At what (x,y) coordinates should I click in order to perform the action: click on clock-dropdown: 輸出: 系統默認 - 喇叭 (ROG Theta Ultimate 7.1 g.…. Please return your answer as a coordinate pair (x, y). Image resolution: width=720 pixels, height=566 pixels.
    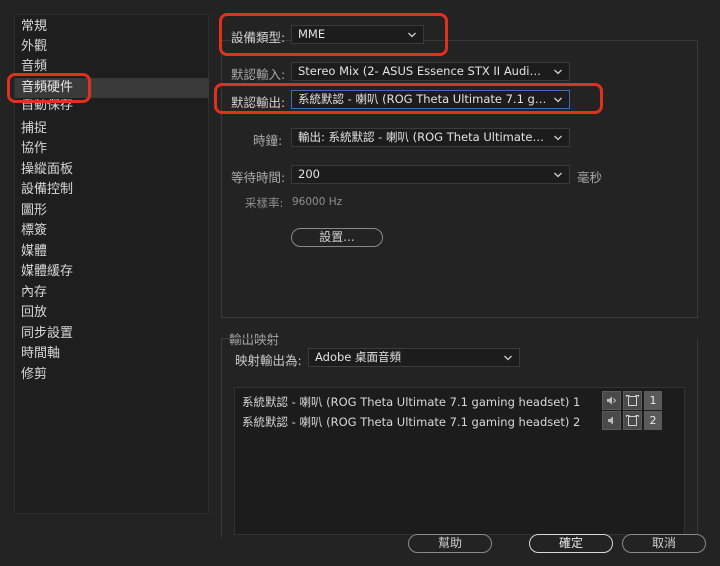
    Looking at the image, I should click on (430, 137).